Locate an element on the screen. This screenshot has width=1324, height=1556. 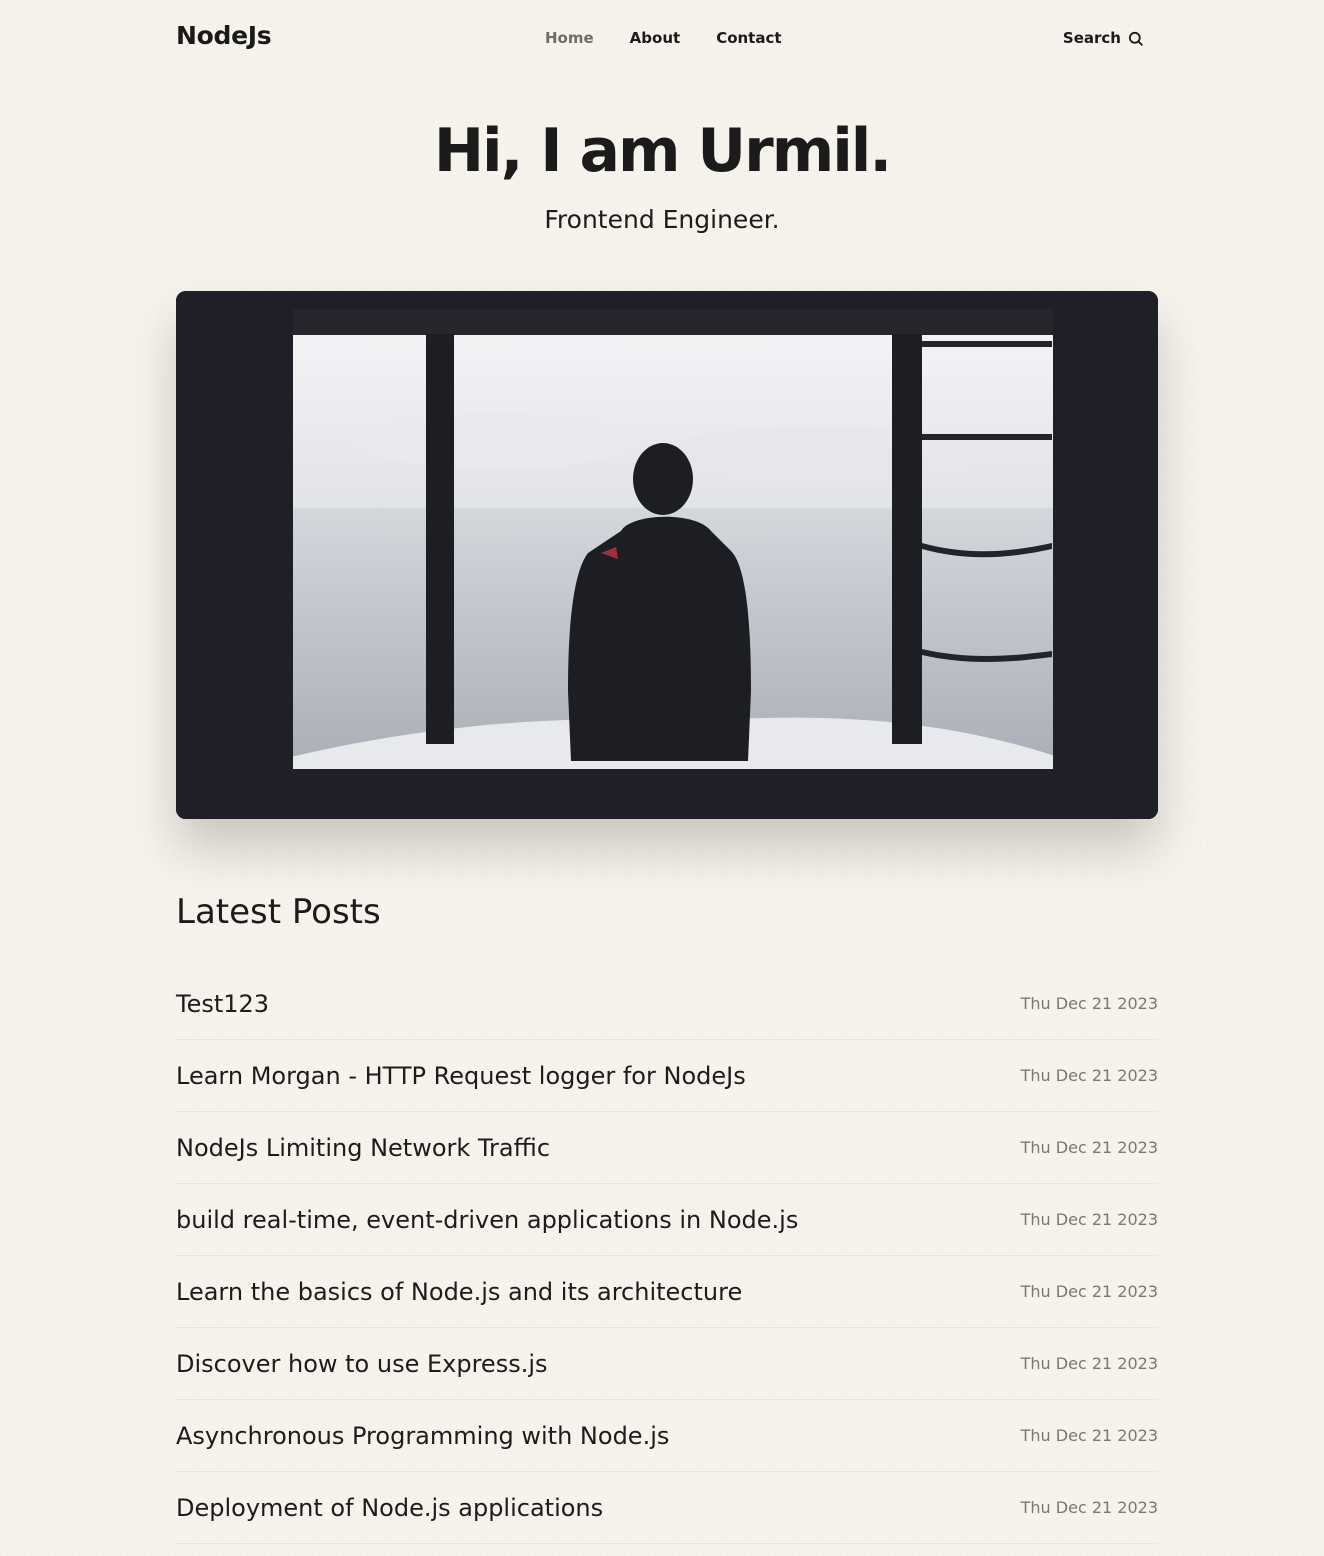
search-button: Search is located at coordinates (1103, 38).